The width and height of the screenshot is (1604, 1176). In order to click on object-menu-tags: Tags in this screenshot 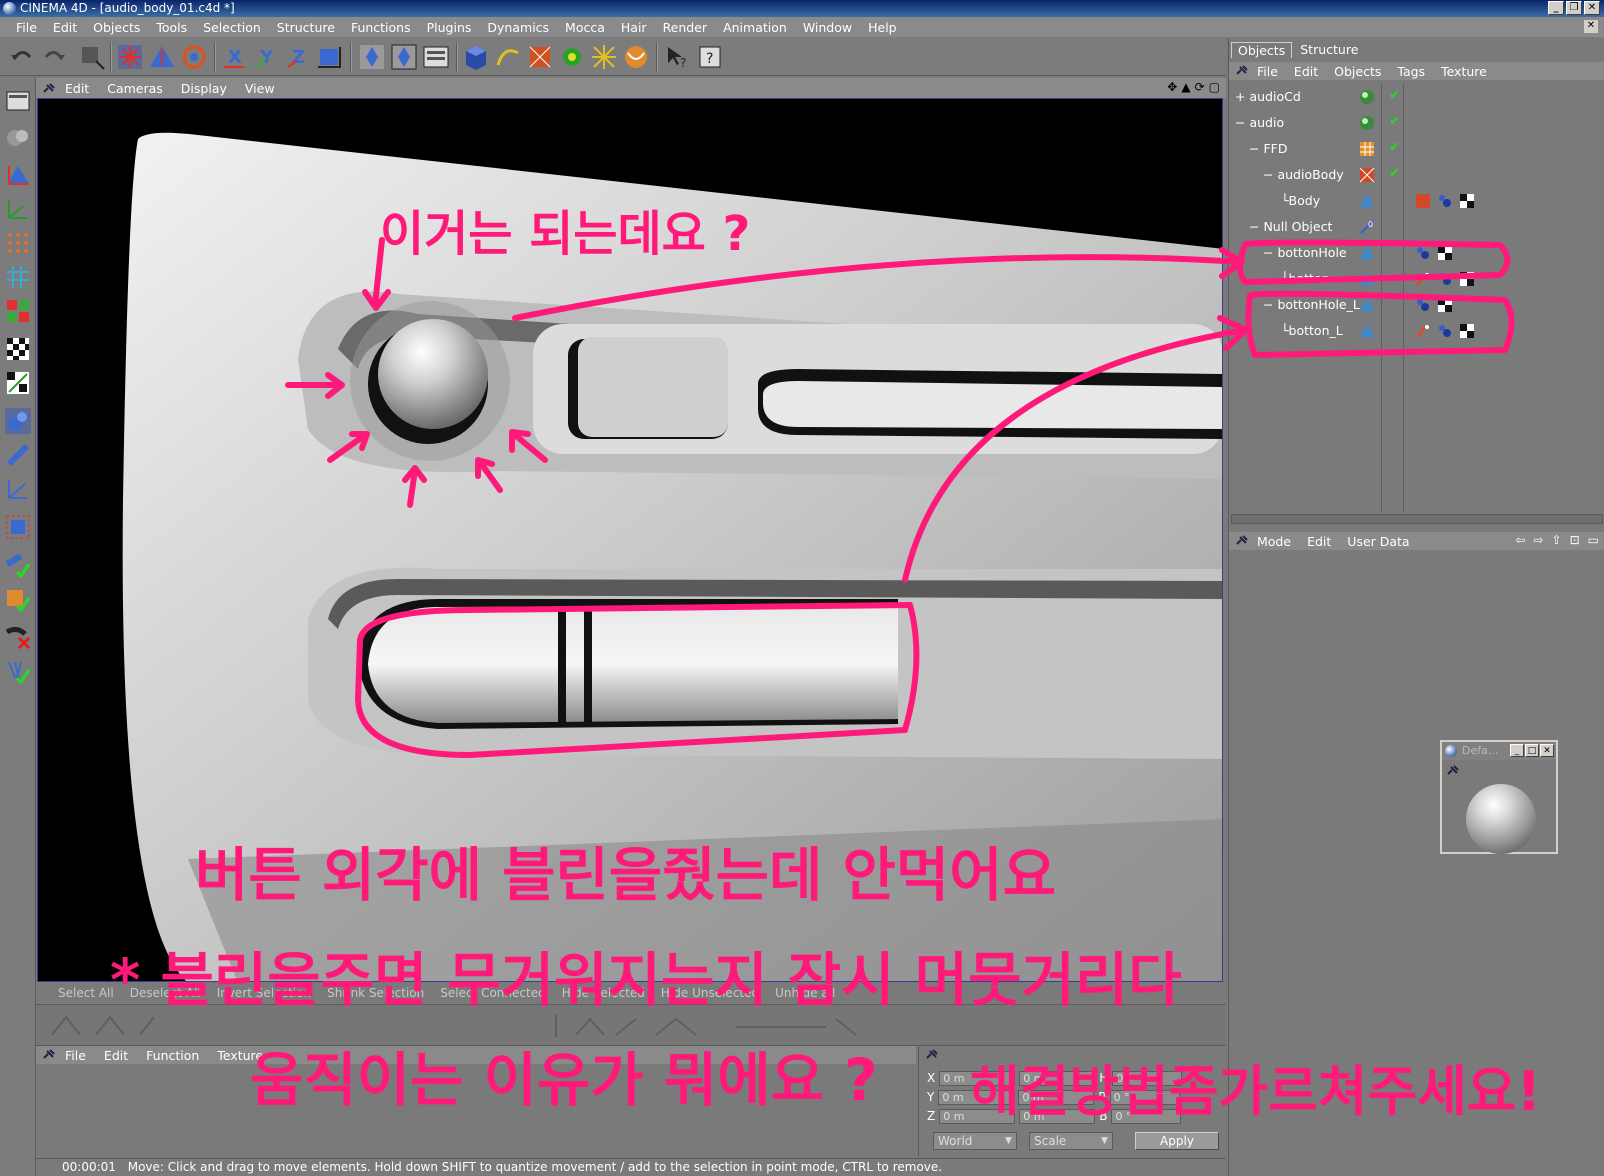, I will do `click(1411, 71)`.